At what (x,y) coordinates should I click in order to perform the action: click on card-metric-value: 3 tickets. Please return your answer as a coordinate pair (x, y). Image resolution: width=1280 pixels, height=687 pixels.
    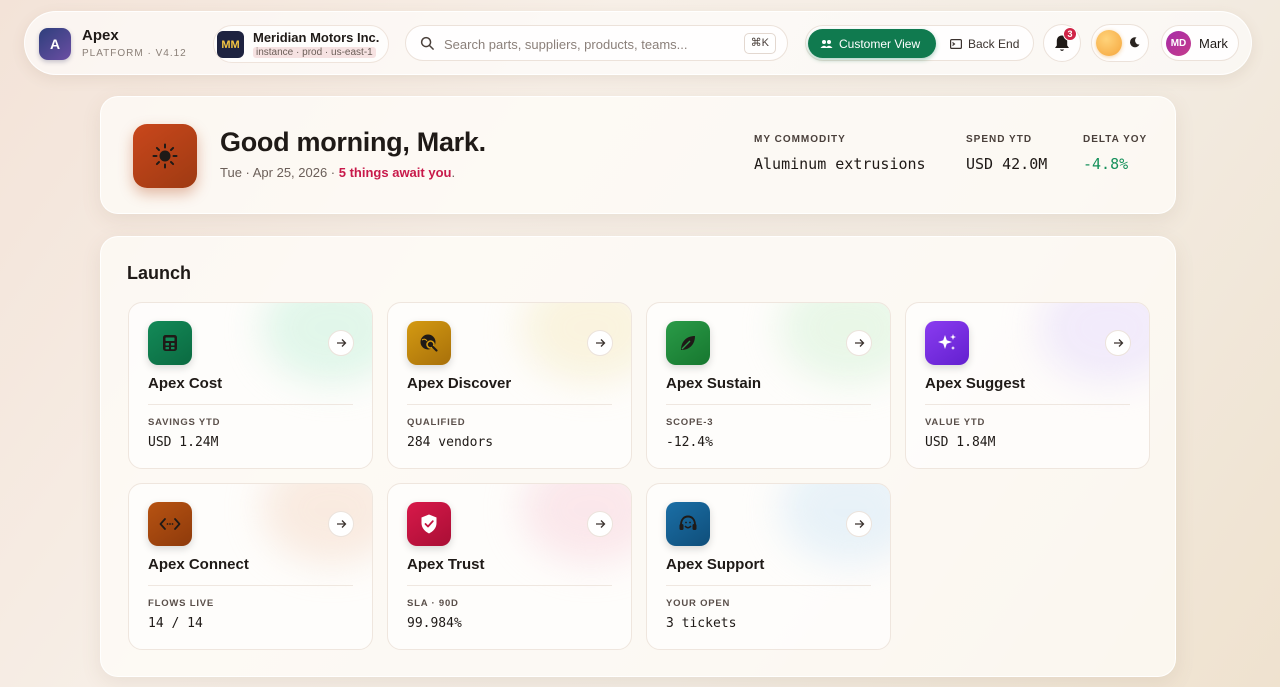
    Looking at the image, I should click on (701, 623).